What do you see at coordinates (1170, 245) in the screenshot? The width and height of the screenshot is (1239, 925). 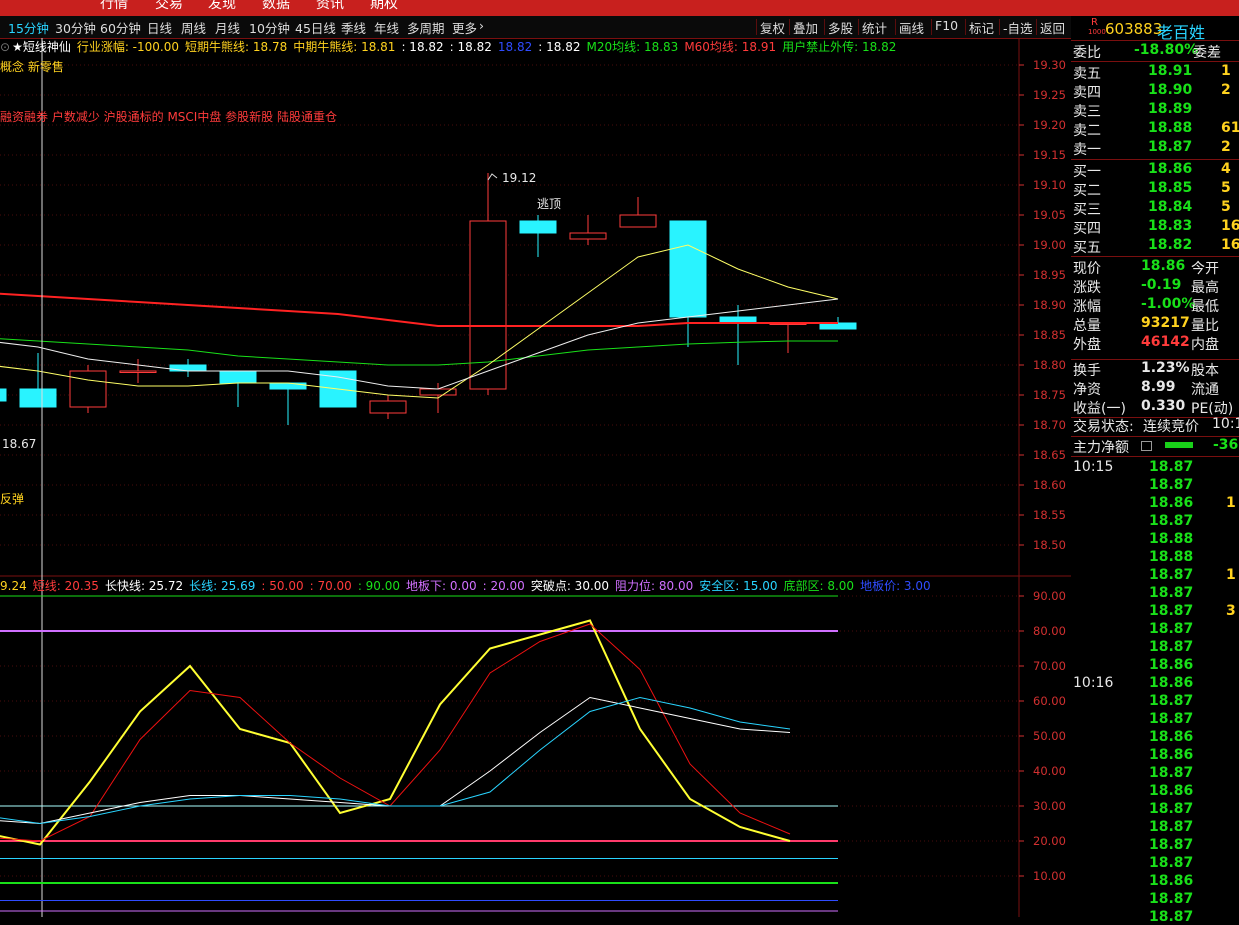 I see `bid-price: 18.82` at bounding box center [1170, 245].